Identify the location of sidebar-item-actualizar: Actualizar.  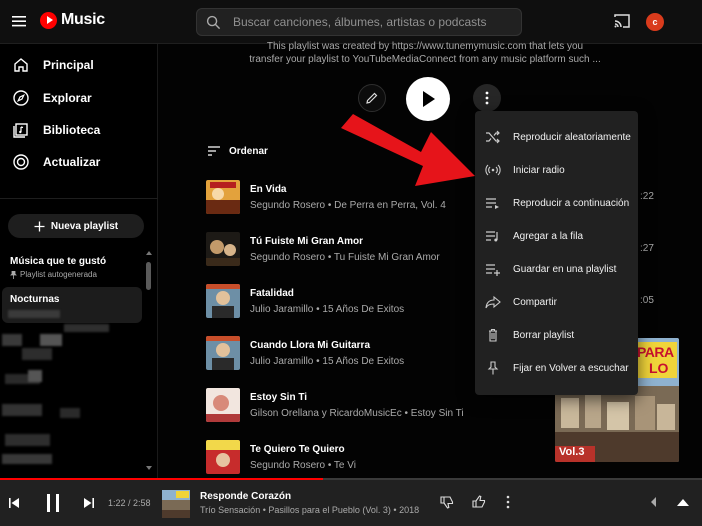
(79, 162).